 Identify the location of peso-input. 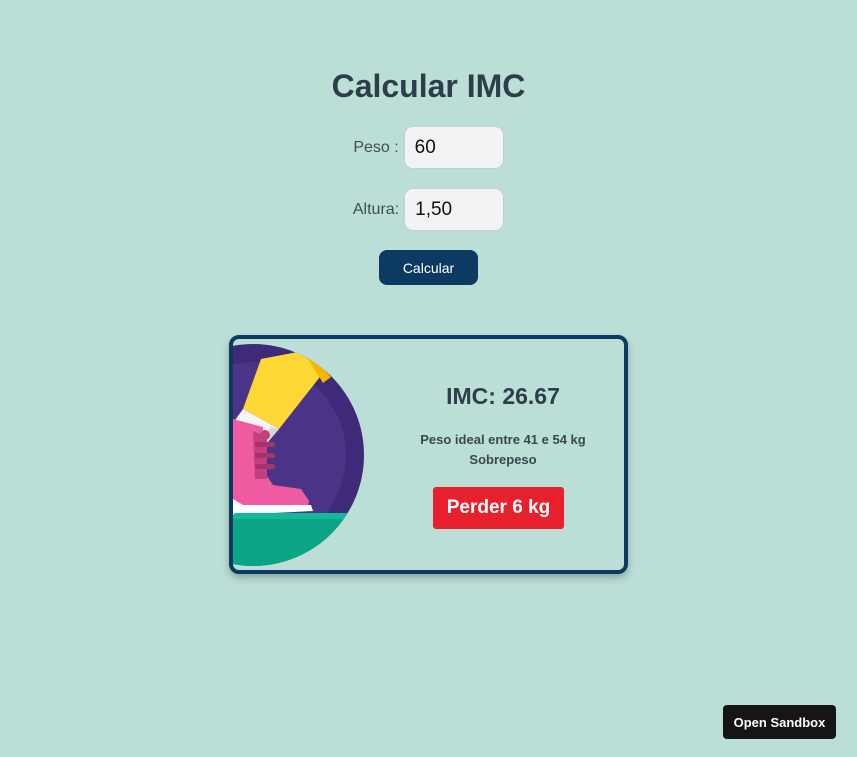
(453, 147).